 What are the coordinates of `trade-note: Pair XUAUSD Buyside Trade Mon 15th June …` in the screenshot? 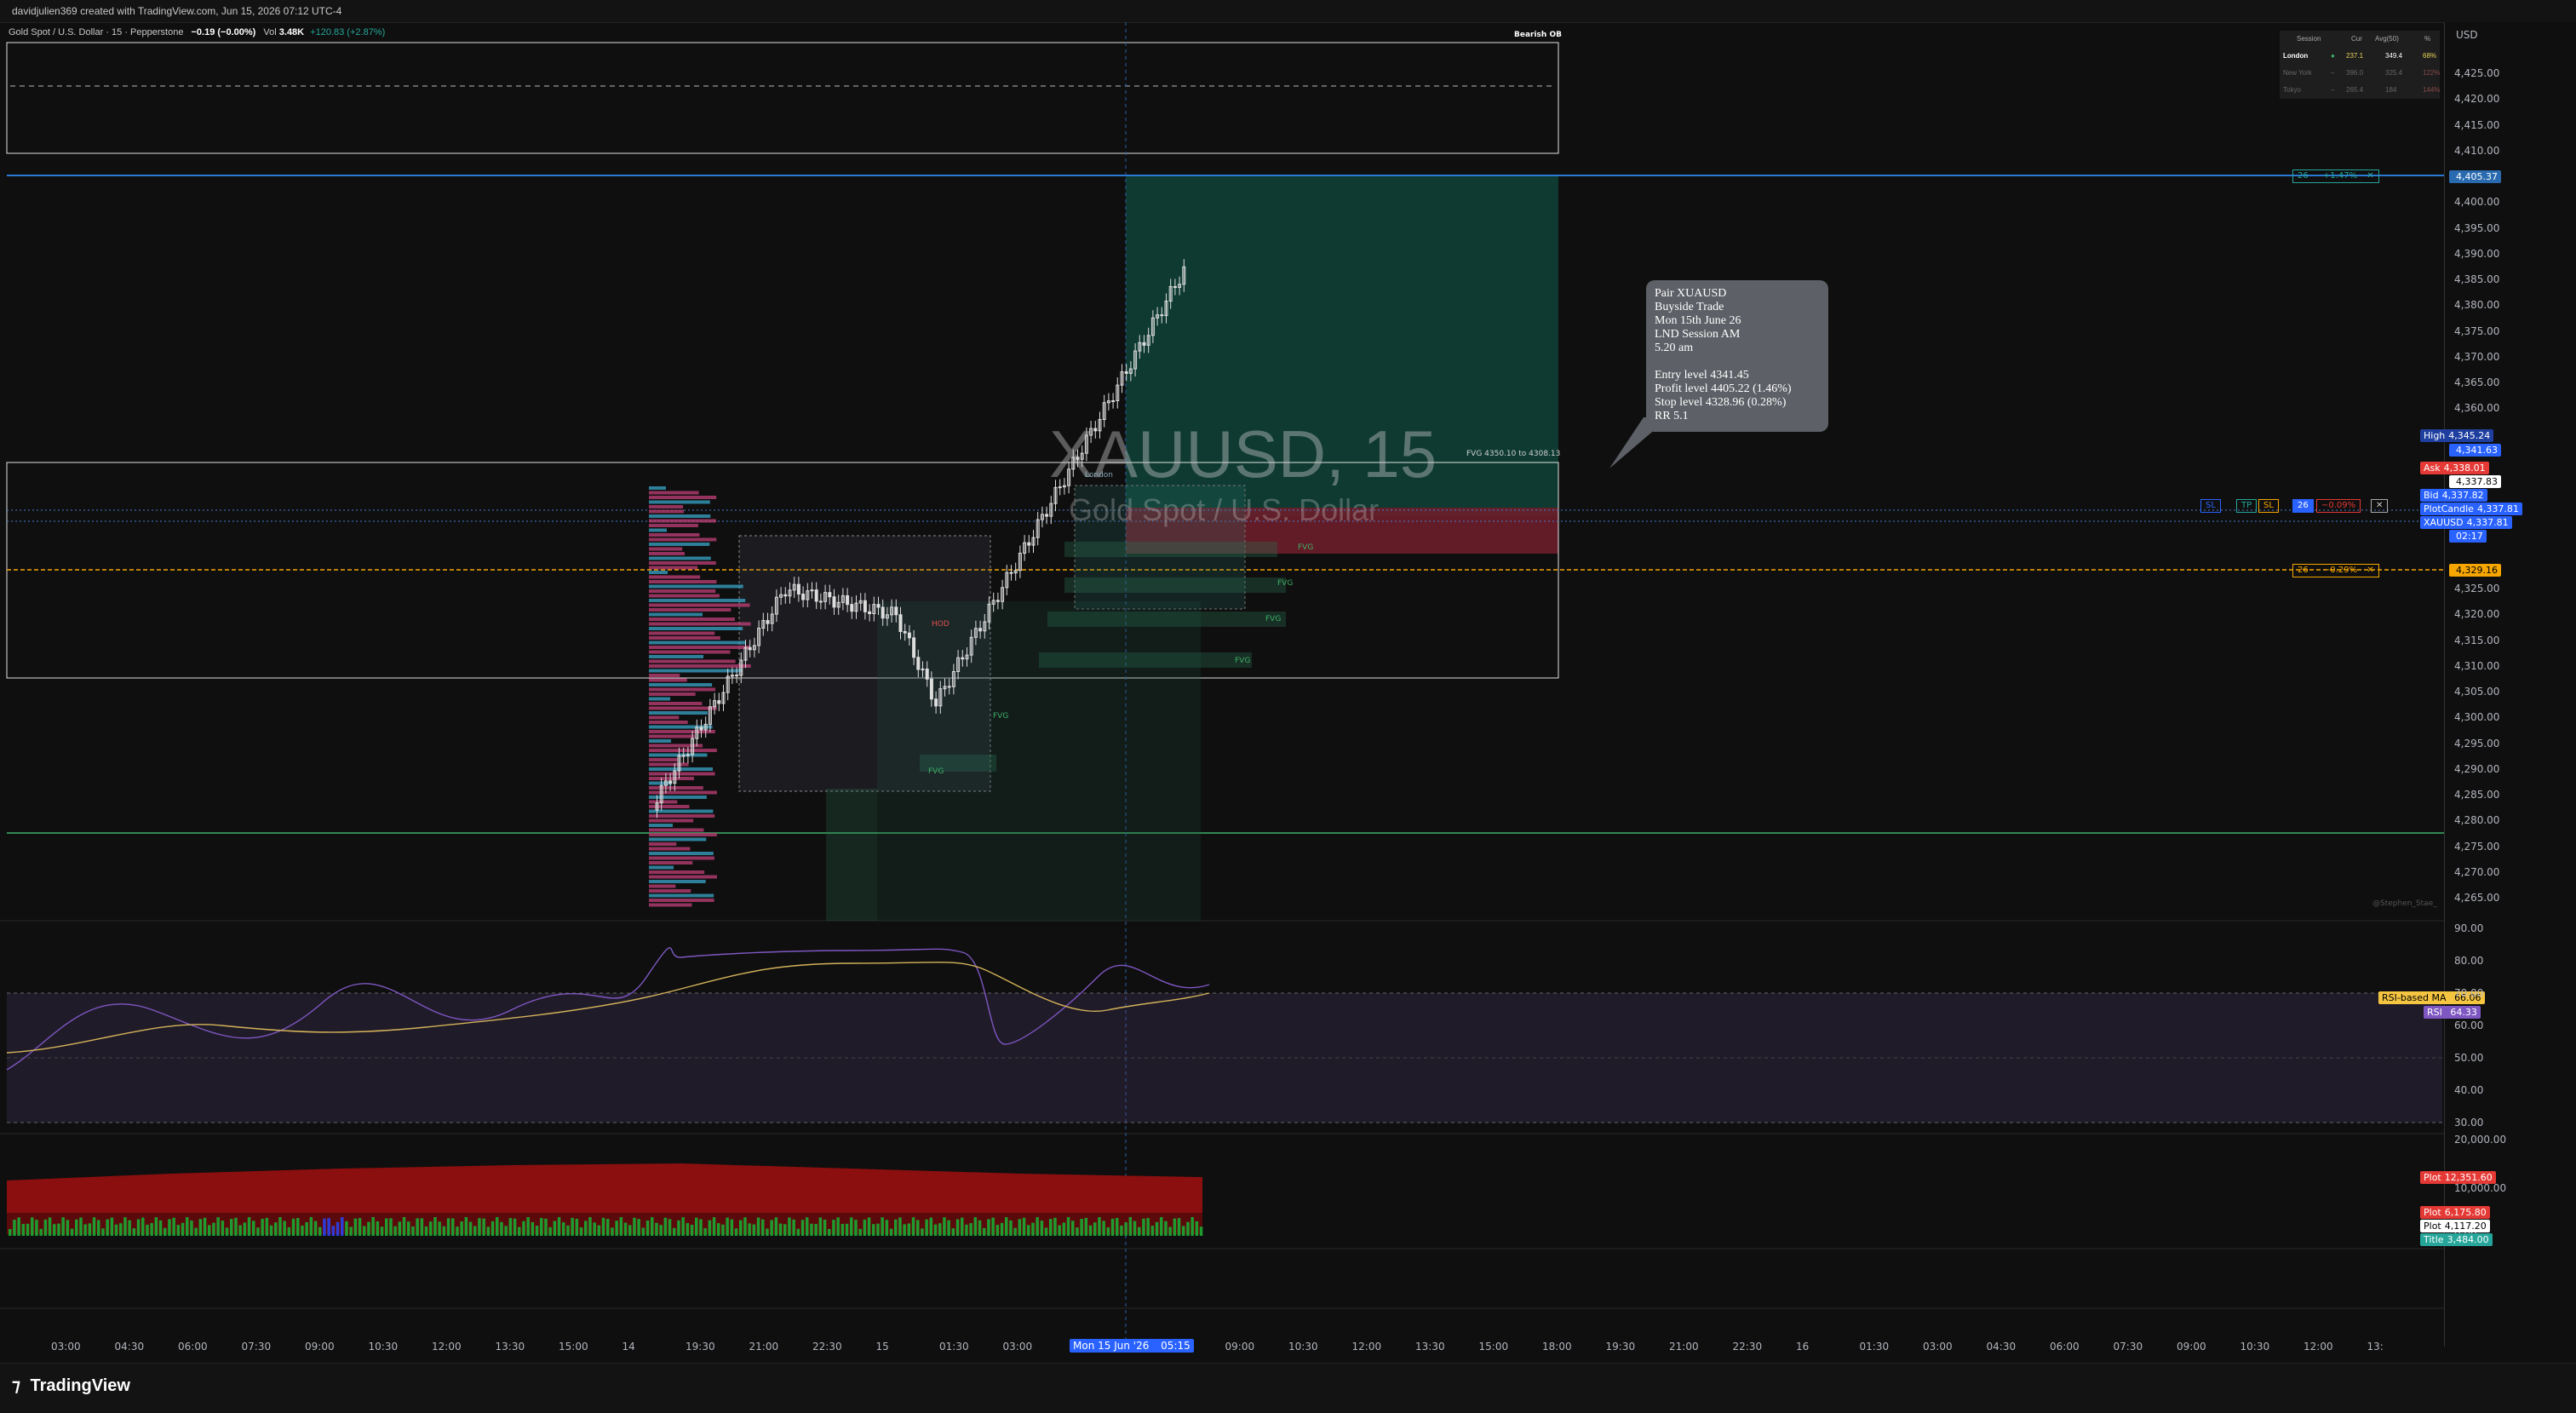 It's located at (1737, 356).